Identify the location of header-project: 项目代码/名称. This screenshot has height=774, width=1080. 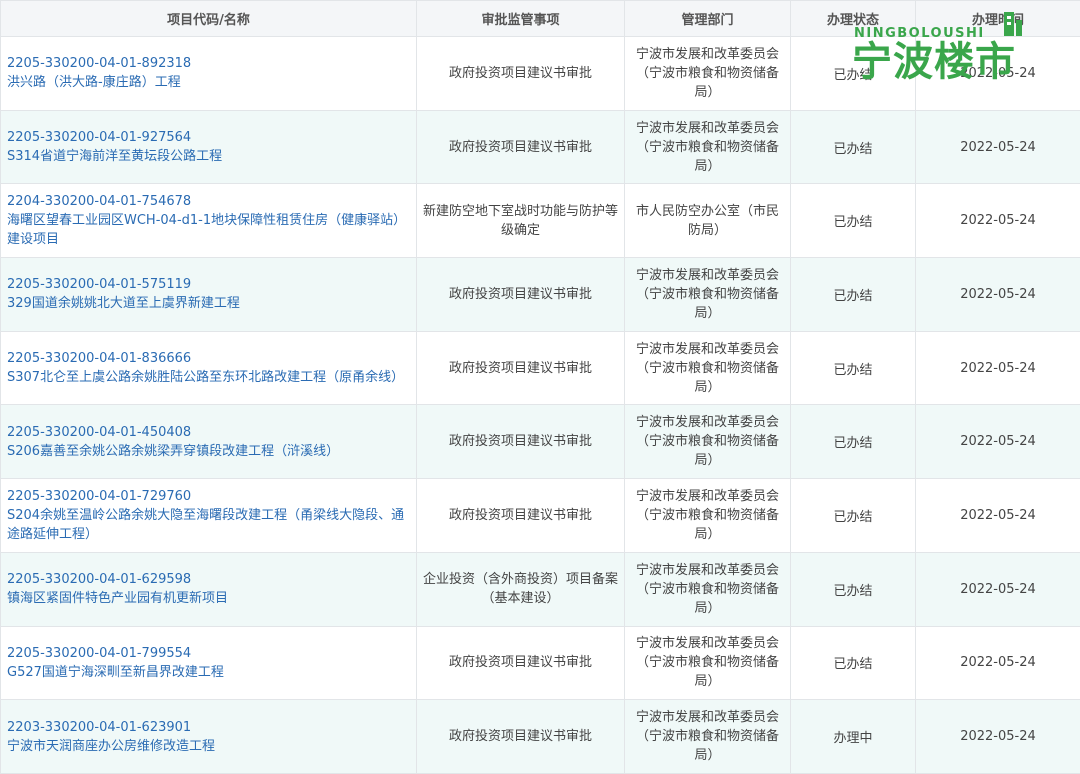
(209, 19).